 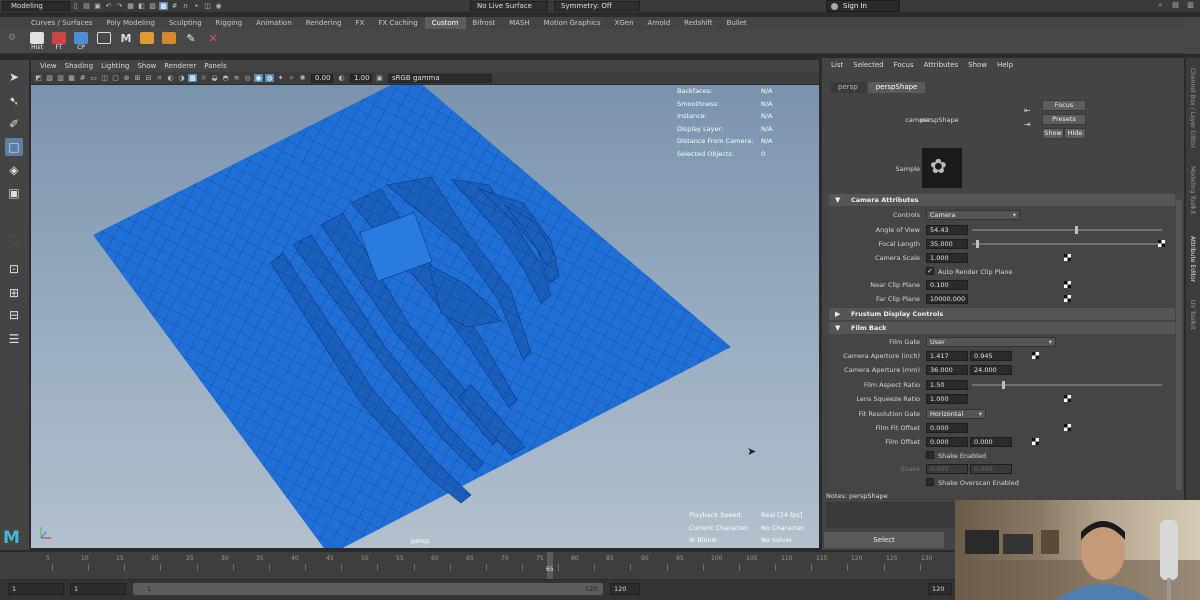 What do you see at coordinates (14, 147) in the screenshot?
I see `scale-tool: □` at bounding box center [14, 147].